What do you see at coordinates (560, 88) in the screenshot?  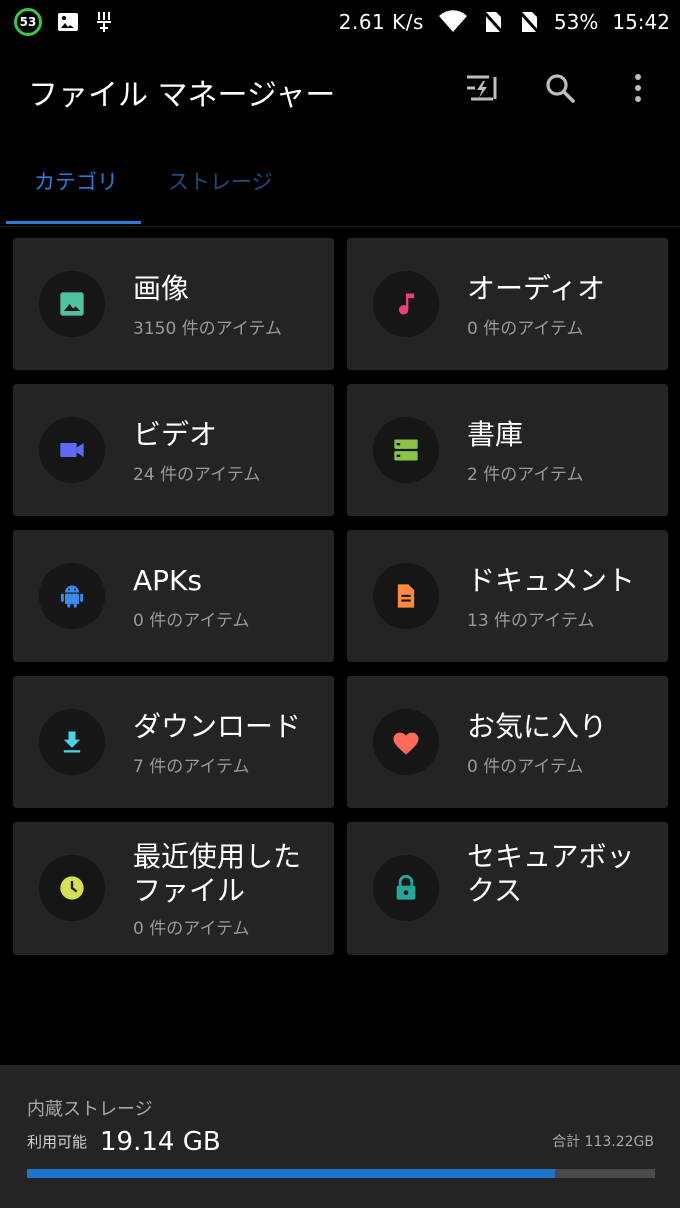 I see `search-icon` at bounding box center [560, 88].